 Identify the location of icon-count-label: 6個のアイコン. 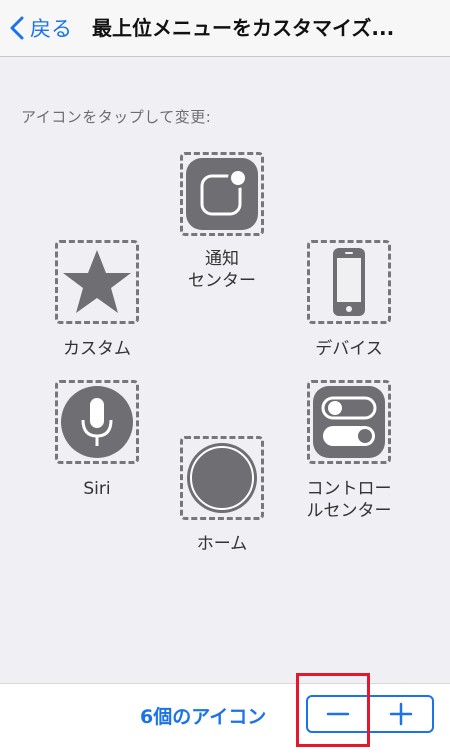
(203, 717).